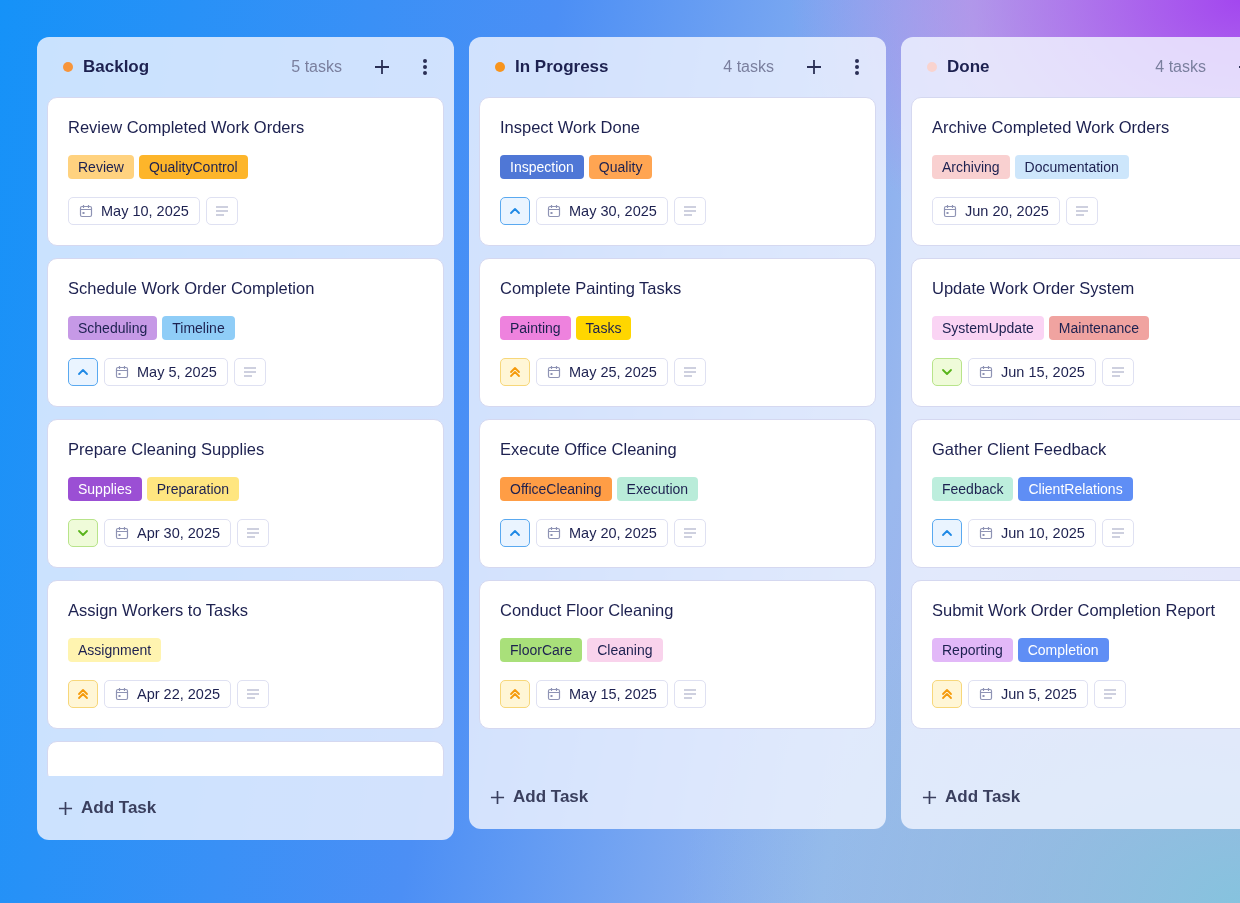  I want to click on task-card: Prepare Cleaning Supplies Supplies Preparation Apr 30, 2025, so click(245, 493).